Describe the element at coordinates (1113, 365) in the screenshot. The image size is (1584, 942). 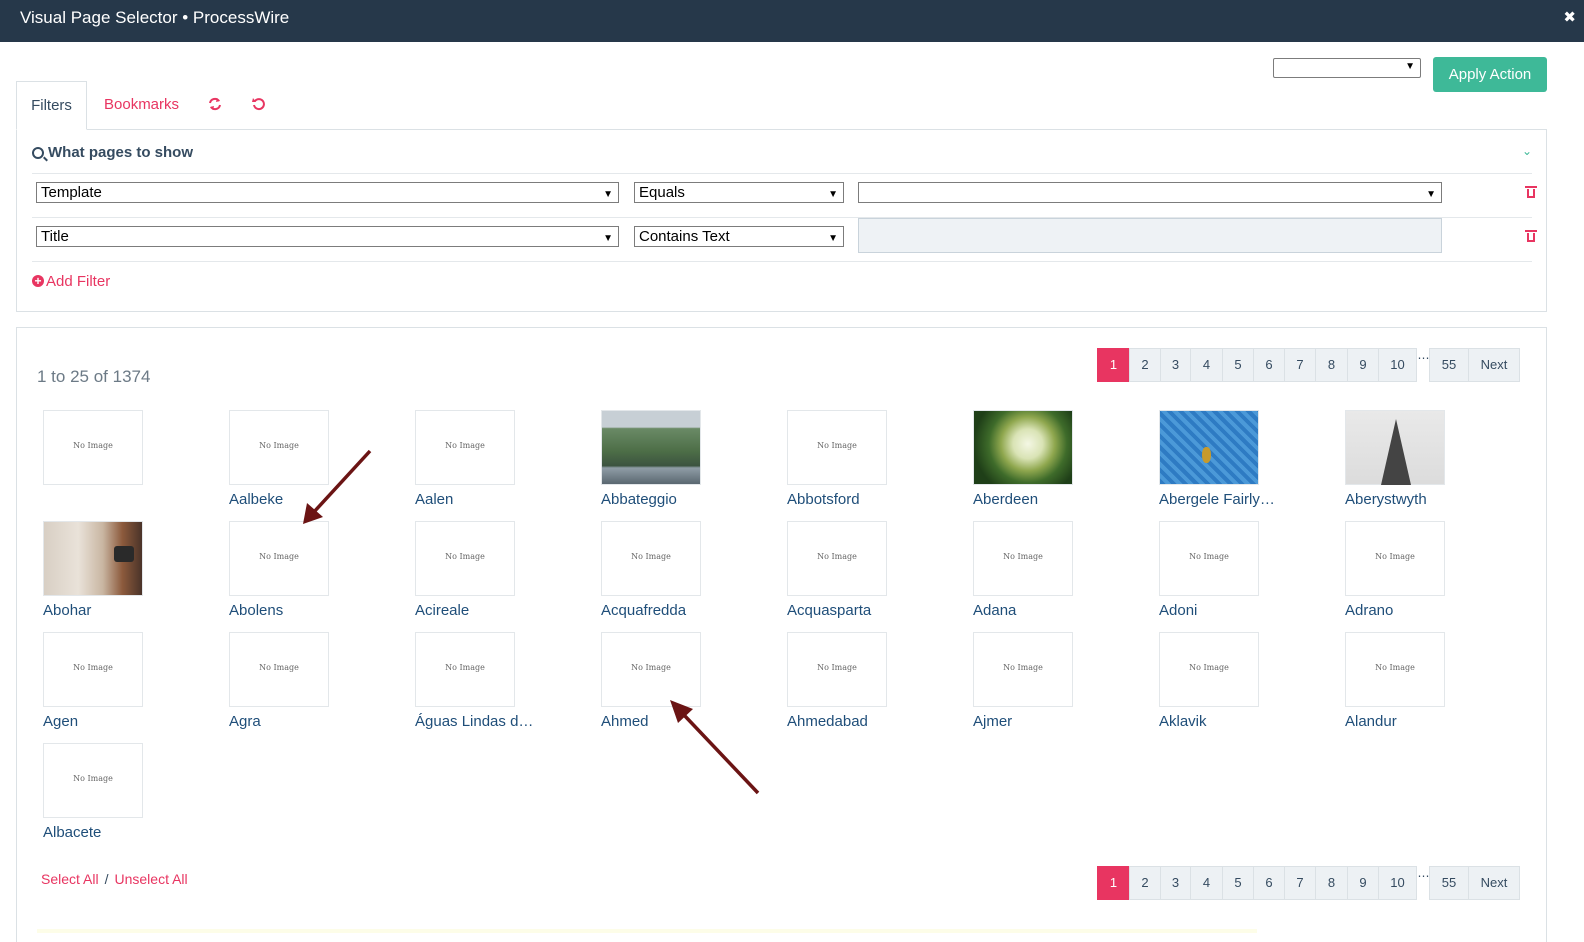
I see `page-1-button: 1` at that location.